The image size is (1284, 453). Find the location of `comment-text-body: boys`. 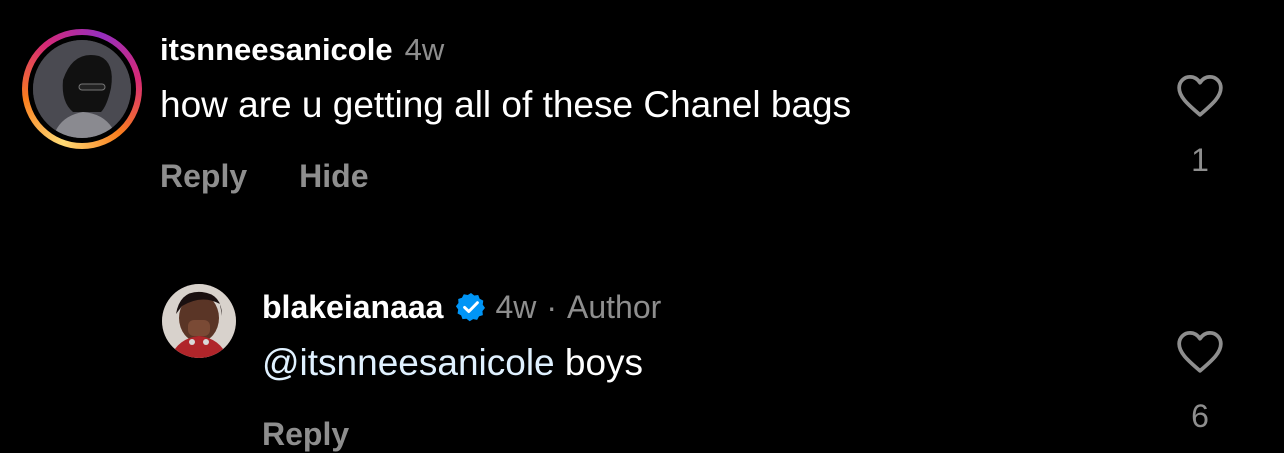

comment-text-body: boys is located at coordinates (599, 362).